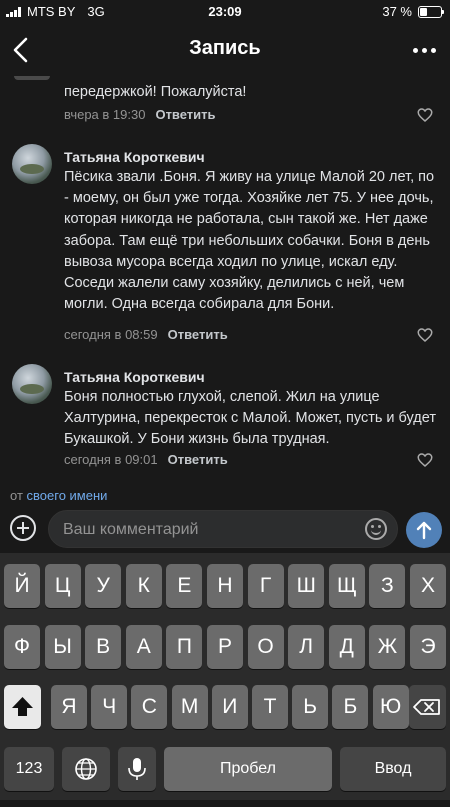 The width and height of the screenshot is (450, 807). I want to click on key-Ф: Ф, so click(22, 647).